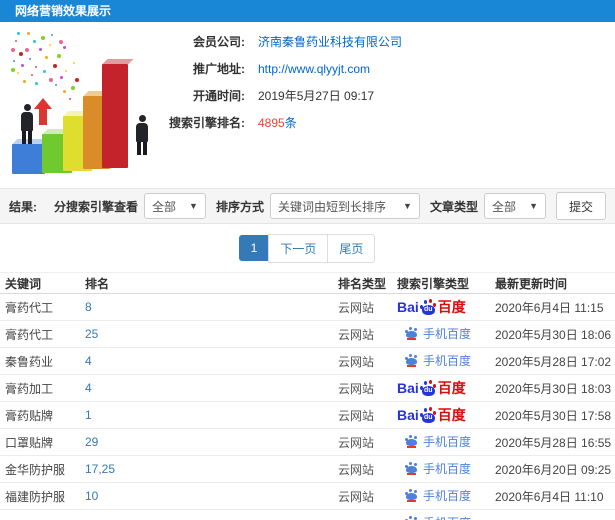  Describe the element at coordinates (211, 496) in the screenshot. I see `rank-link: 10` at that location.